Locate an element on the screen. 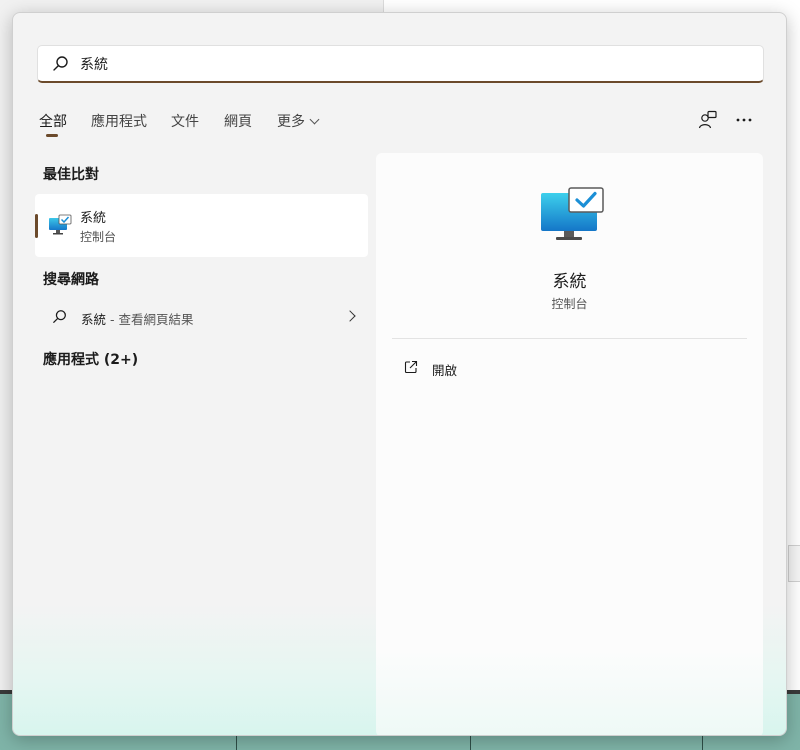 This screenshot has height=750, width=800. background-panel-edge is located at coordinates (794, 563).